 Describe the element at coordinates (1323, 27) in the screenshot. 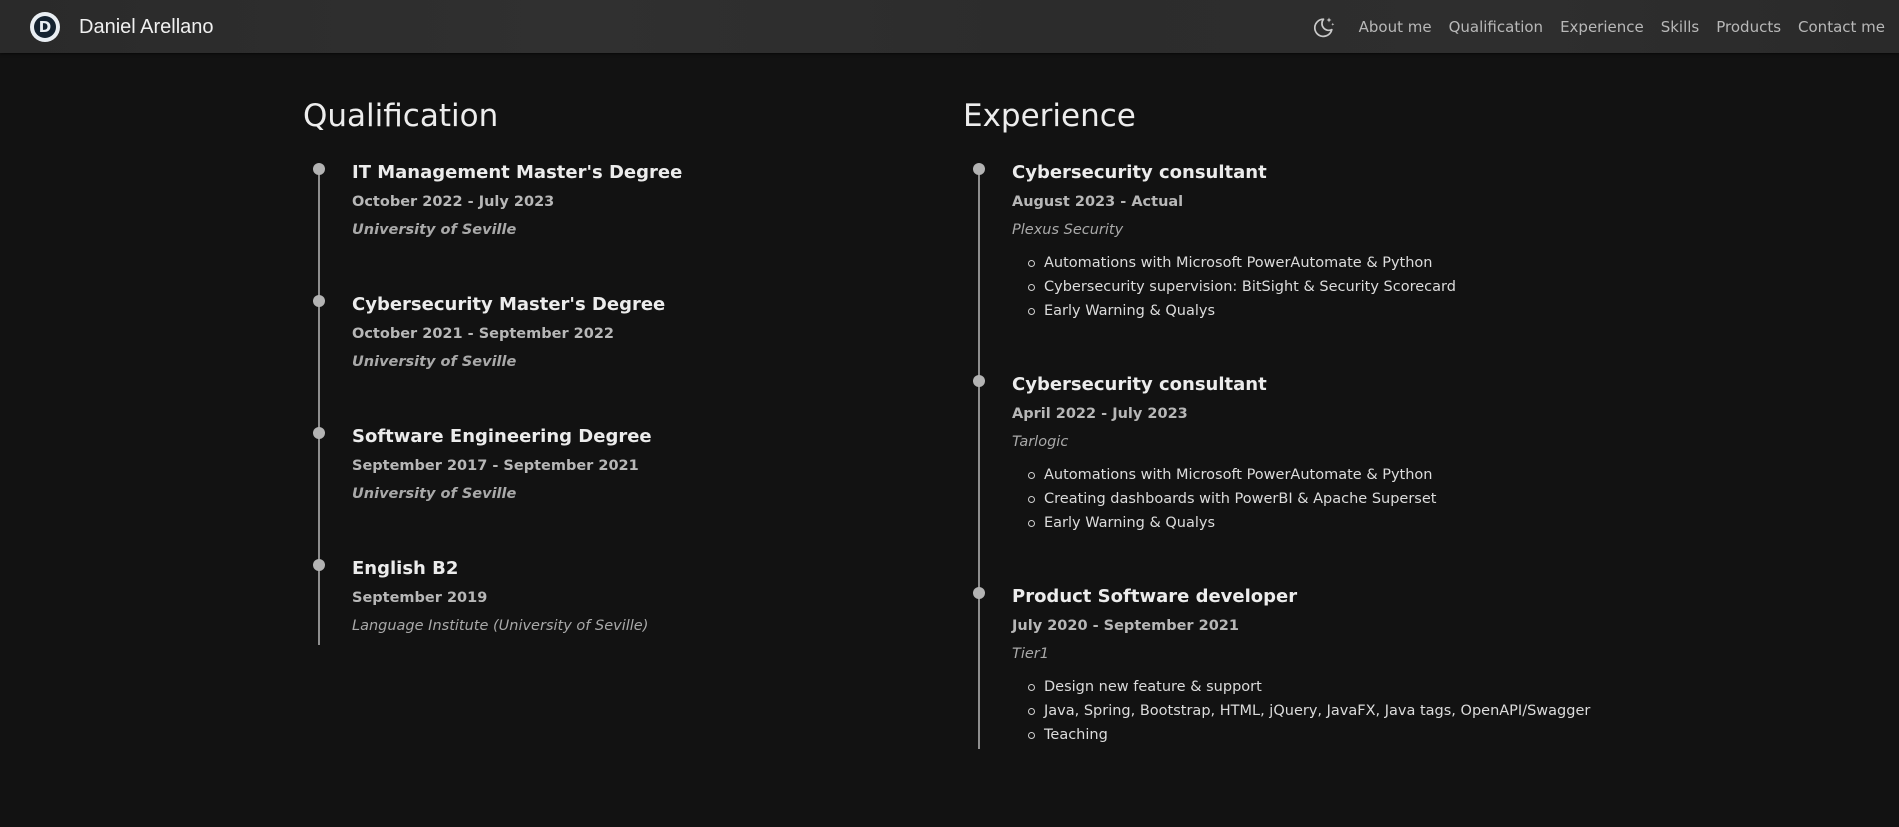

I see `moon-stars-icon` at that location.